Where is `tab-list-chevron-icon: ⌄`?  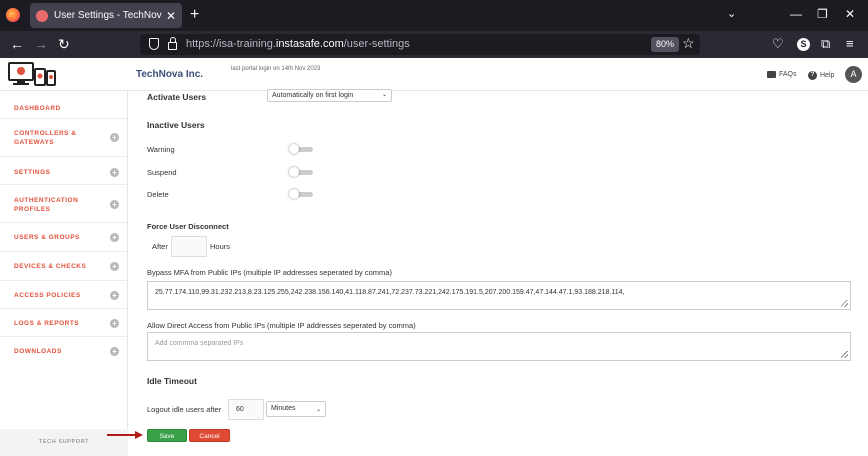 tab-list-chevron-icon: ⌄ is located at coordinates (731, 13).